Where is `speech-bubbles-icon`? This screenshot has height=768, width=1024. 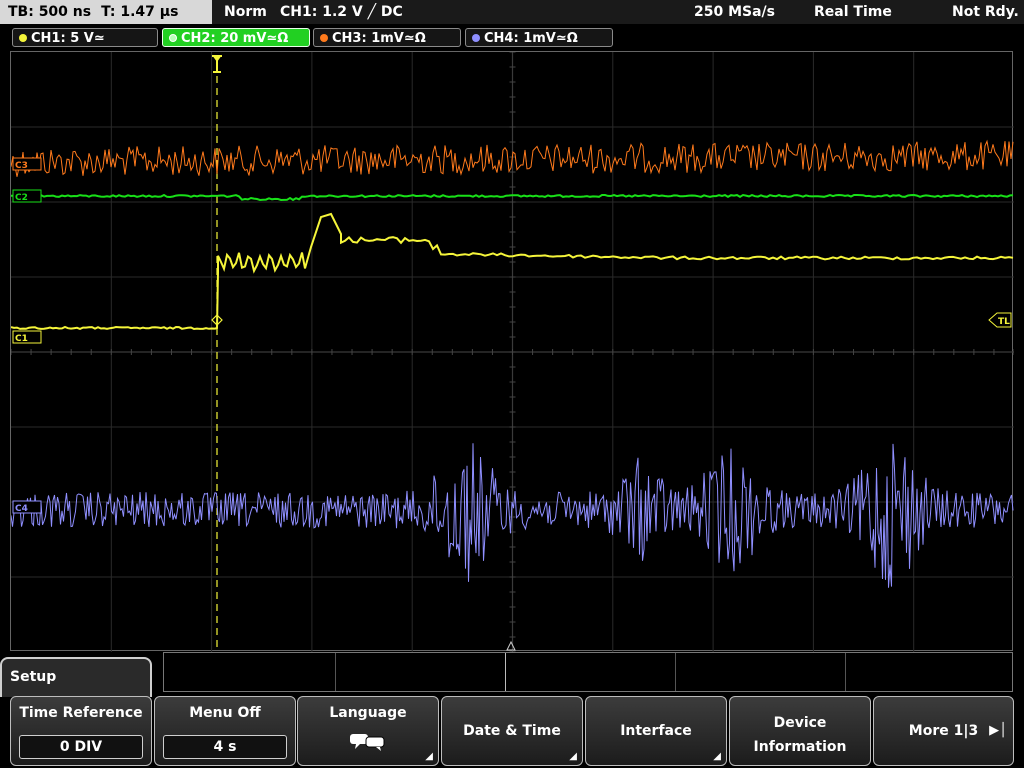 speech-bubbles-icon is located at coordinates (368, 744).